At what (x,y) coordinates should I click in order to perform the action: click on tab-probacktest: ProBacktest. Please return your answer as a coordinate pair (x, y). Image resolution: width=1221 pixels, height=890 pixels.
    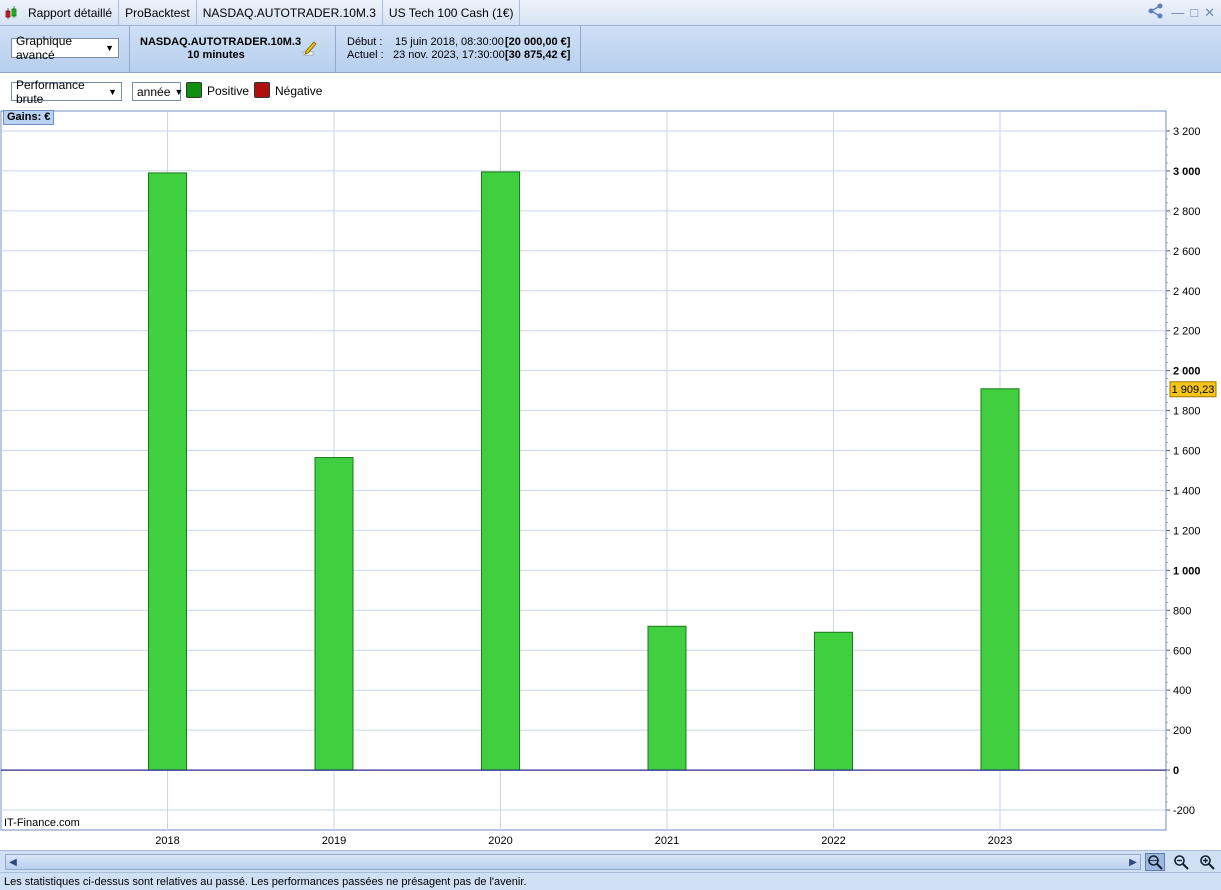
    Looking at the image, I should click on (158, 13).